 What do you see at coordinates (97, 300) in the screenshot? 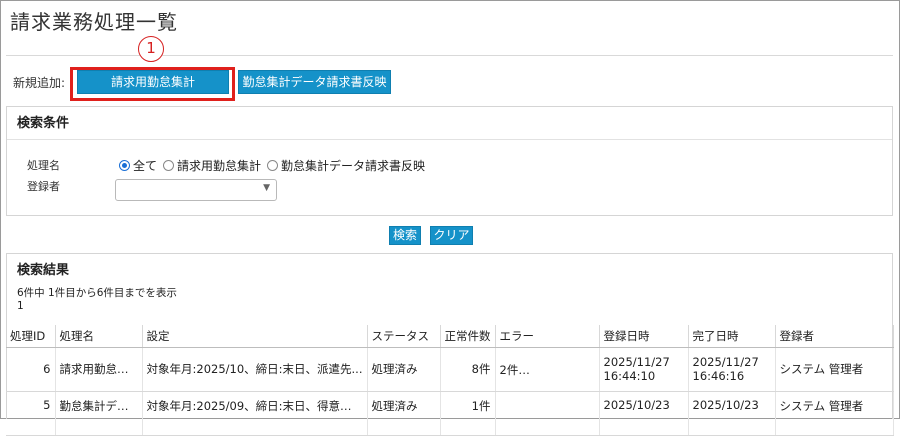
I see `results-summary: 6件中 1件目から6件目までを表示 1` at bounding box center [97, 300].